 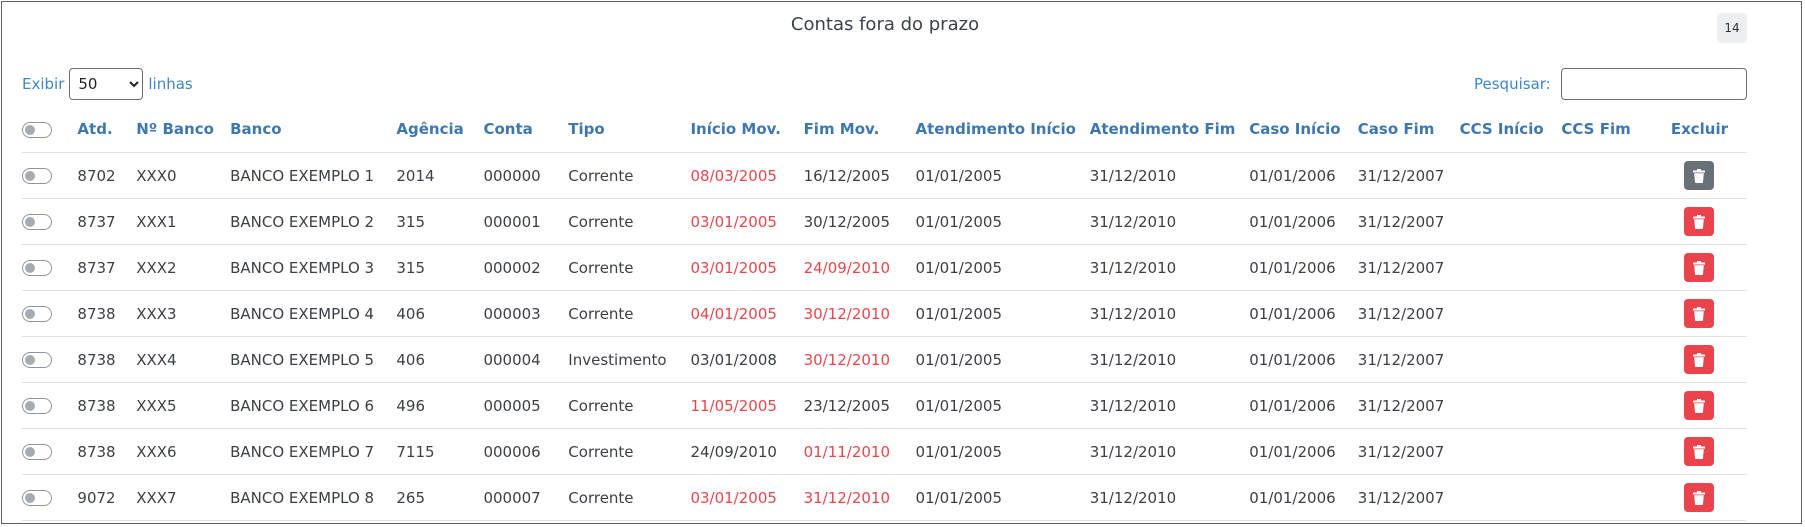 What do you see at coordinates (107, 129) in the screenshot?
I see `column-header: Atd.` at bounding box center [107, 129].